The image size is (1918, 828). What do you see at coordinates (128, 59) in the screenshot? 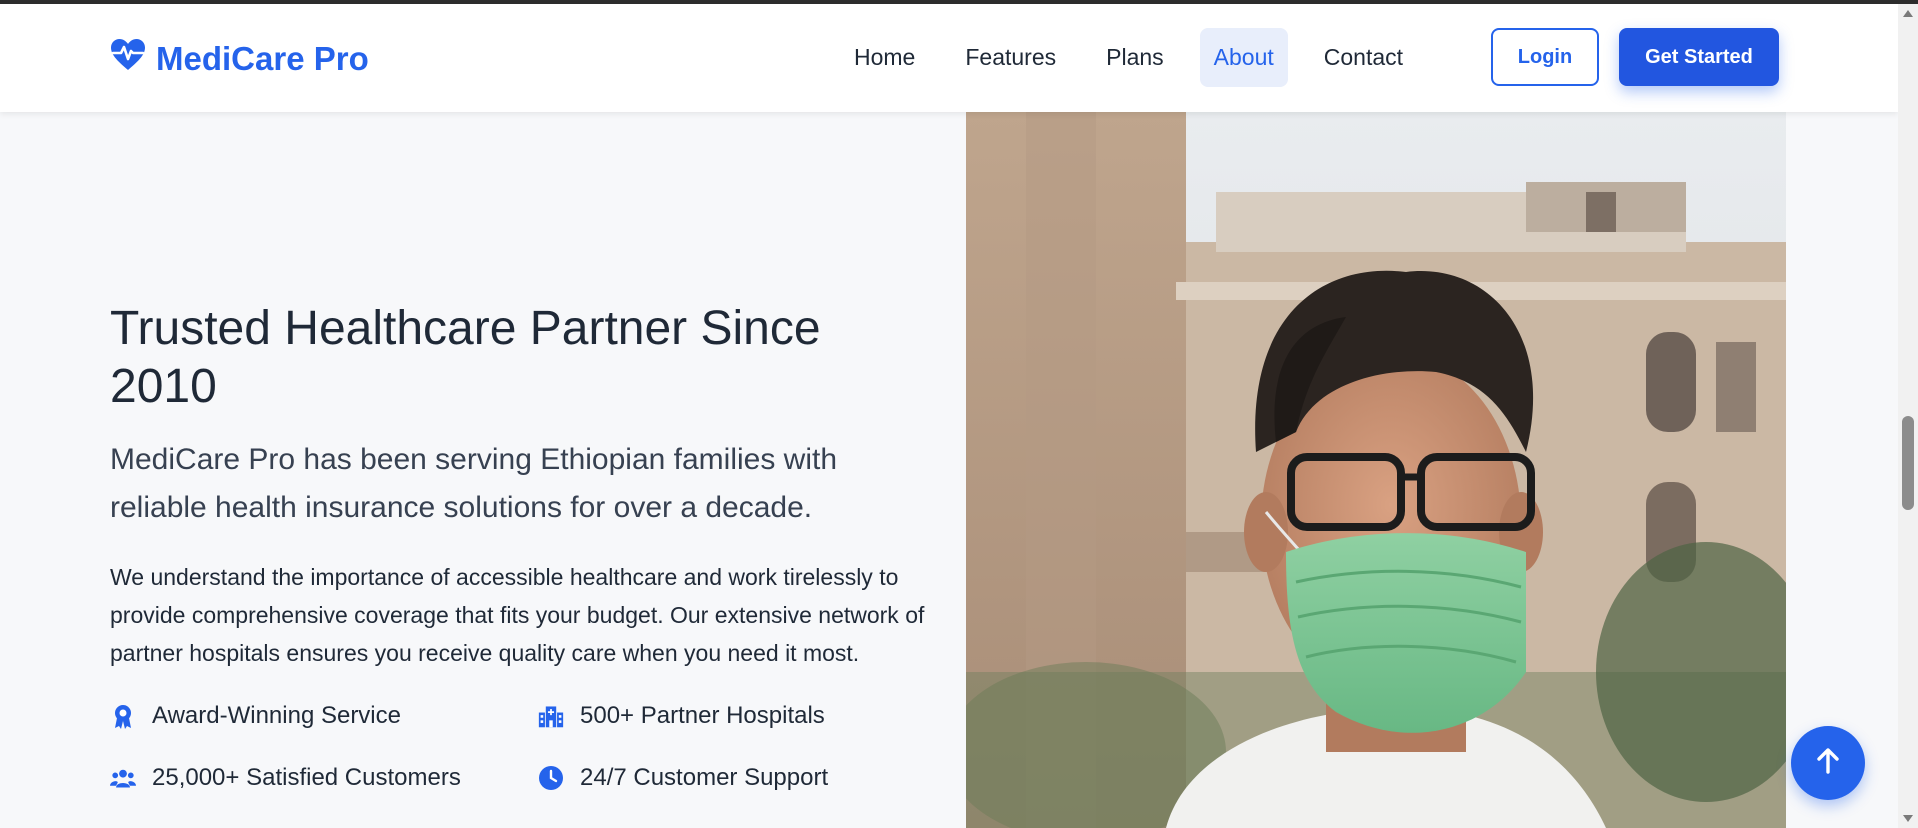
I see `heart-pulse-icon` at bounding box center [128, 59].